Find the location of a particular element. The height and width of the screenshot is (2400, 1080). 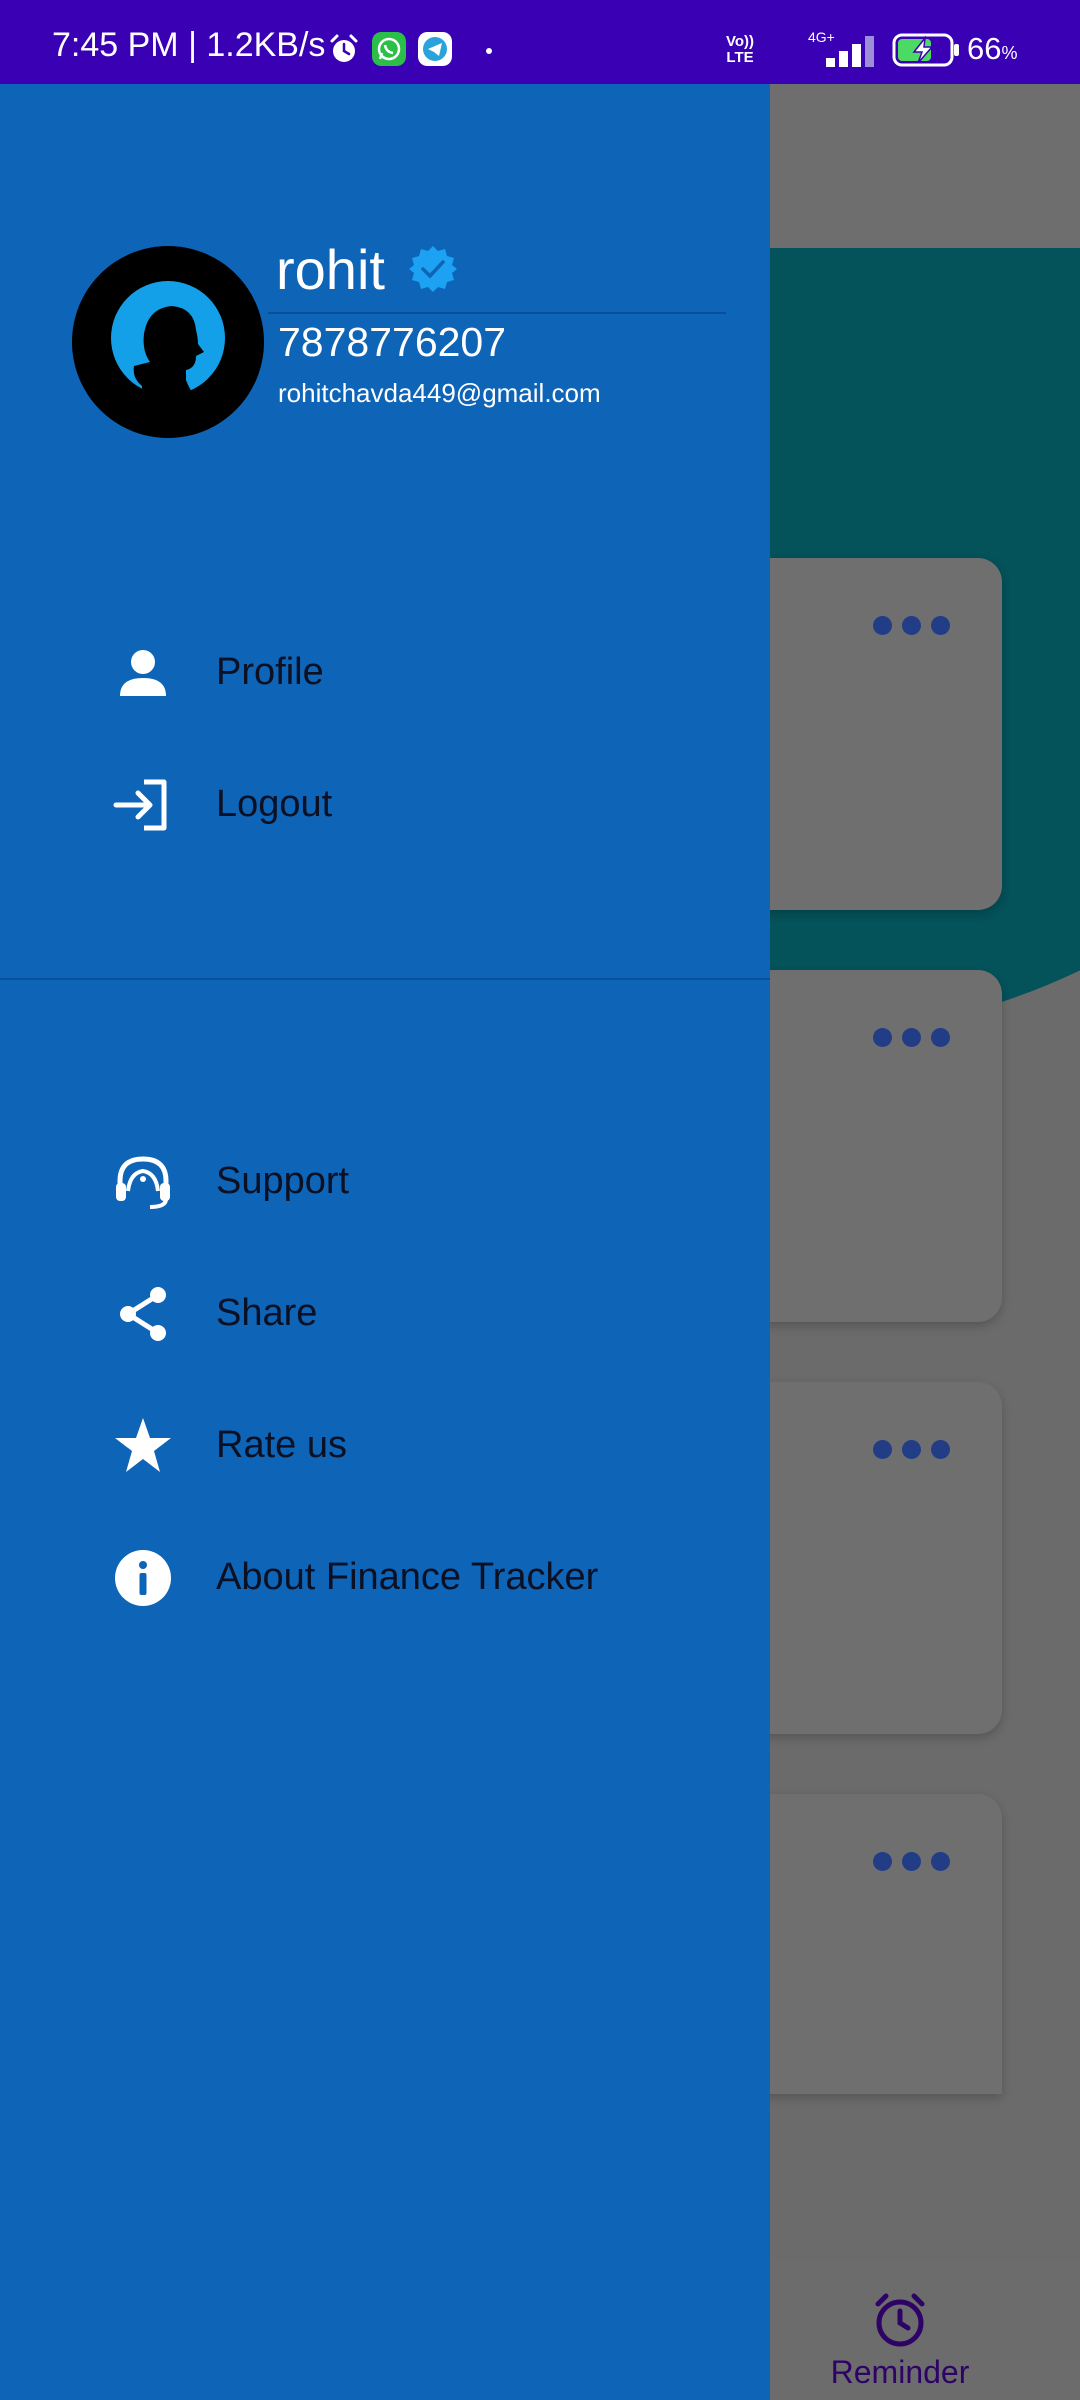

battery-percent-value: 66 is located at coordinates (984, 48).